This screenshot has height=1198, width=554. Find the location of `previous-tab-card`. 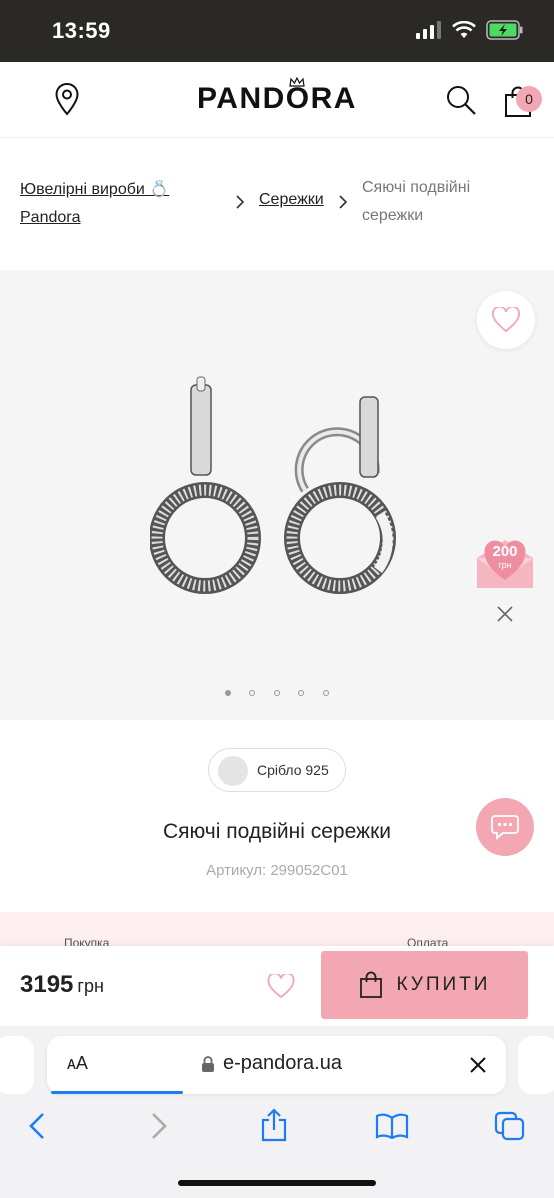

previous-tab-card is located at coordinates (17, 1065).